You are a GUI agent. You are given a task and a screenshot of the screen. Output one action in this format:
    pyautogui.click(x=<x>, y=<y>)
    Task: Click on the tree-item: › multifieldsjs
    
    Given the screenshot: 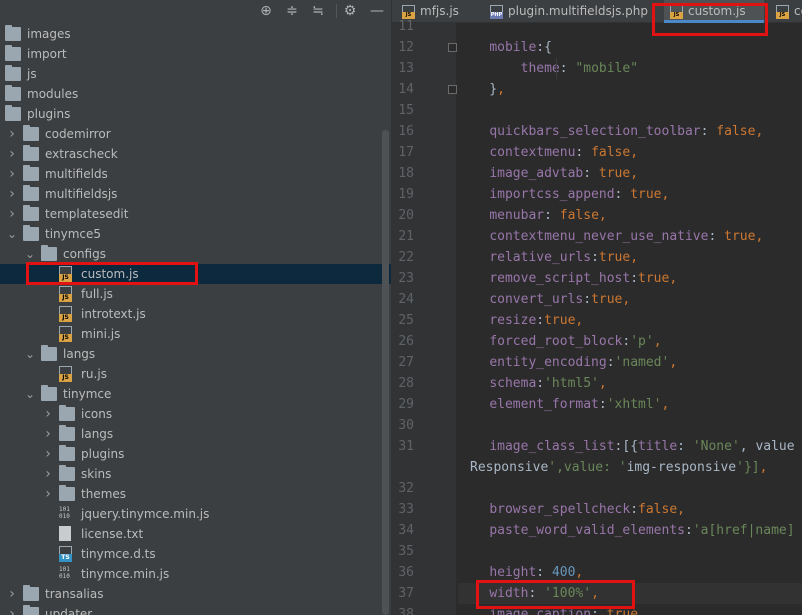 What is the action you would take?
    pyautogui.click(x=195, y=194)
    